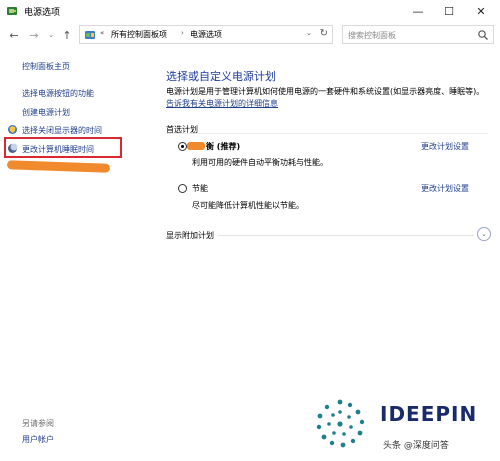 The height and width of the screenshot is (461, 500). Describe the element at coordinates (418, 34) in the screenshot. I see `search-box: 搜索控制面板` at that location.